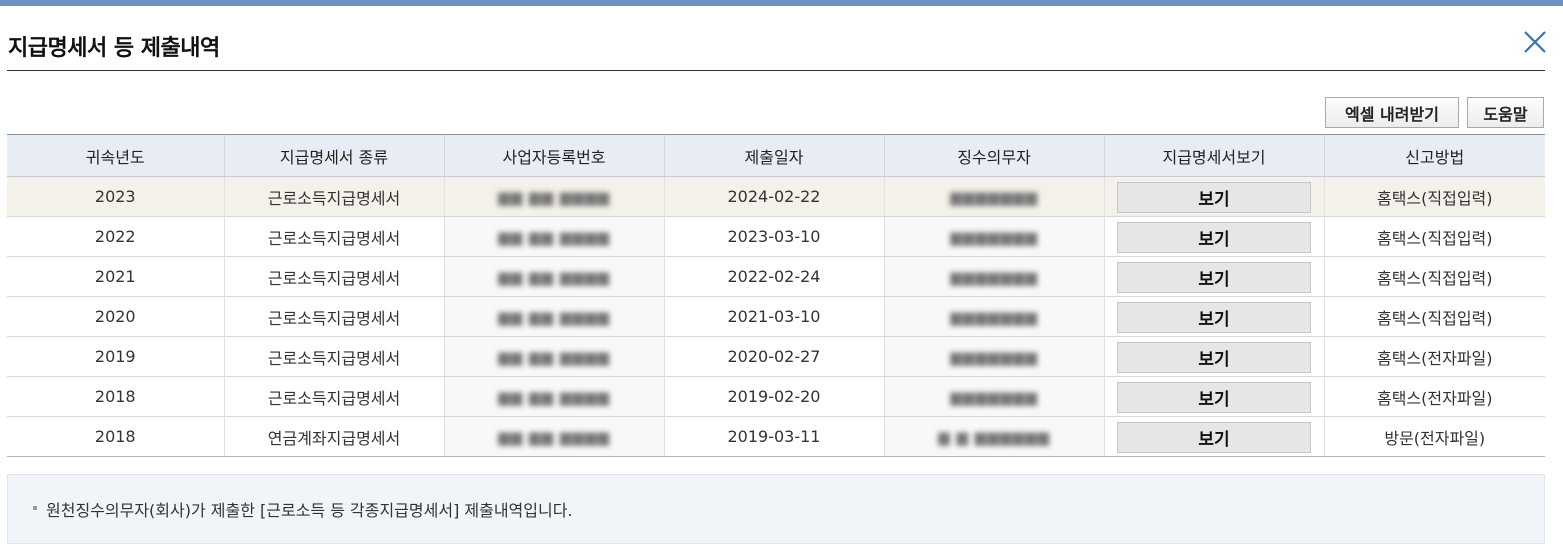  I want to click on cell-year: 2022, so click(115, 236).